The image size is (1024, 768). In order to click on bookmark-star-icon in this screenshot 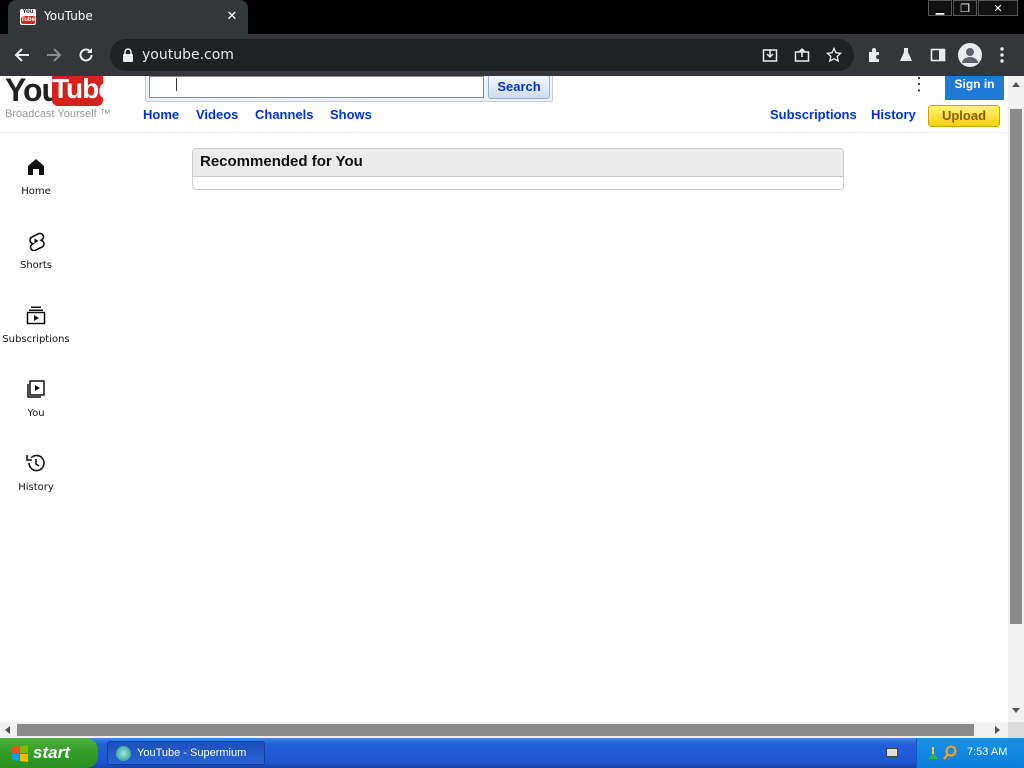, I will do `click(834, 55)`.